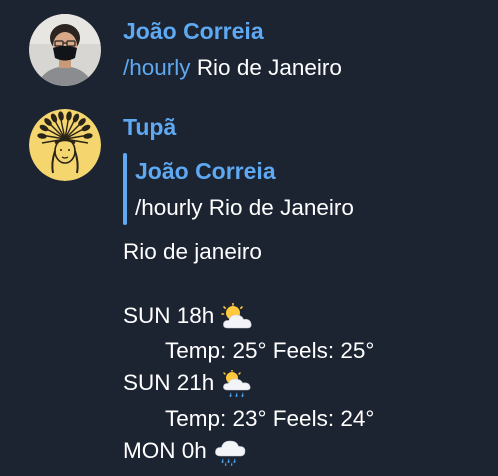 Image resolution: width=498 pixels, height=476 pixels. What do you see at coordinates (165, 450) in the screenshot?
I see `forecast-time: MON 0h` at bounding box center [165, 450].